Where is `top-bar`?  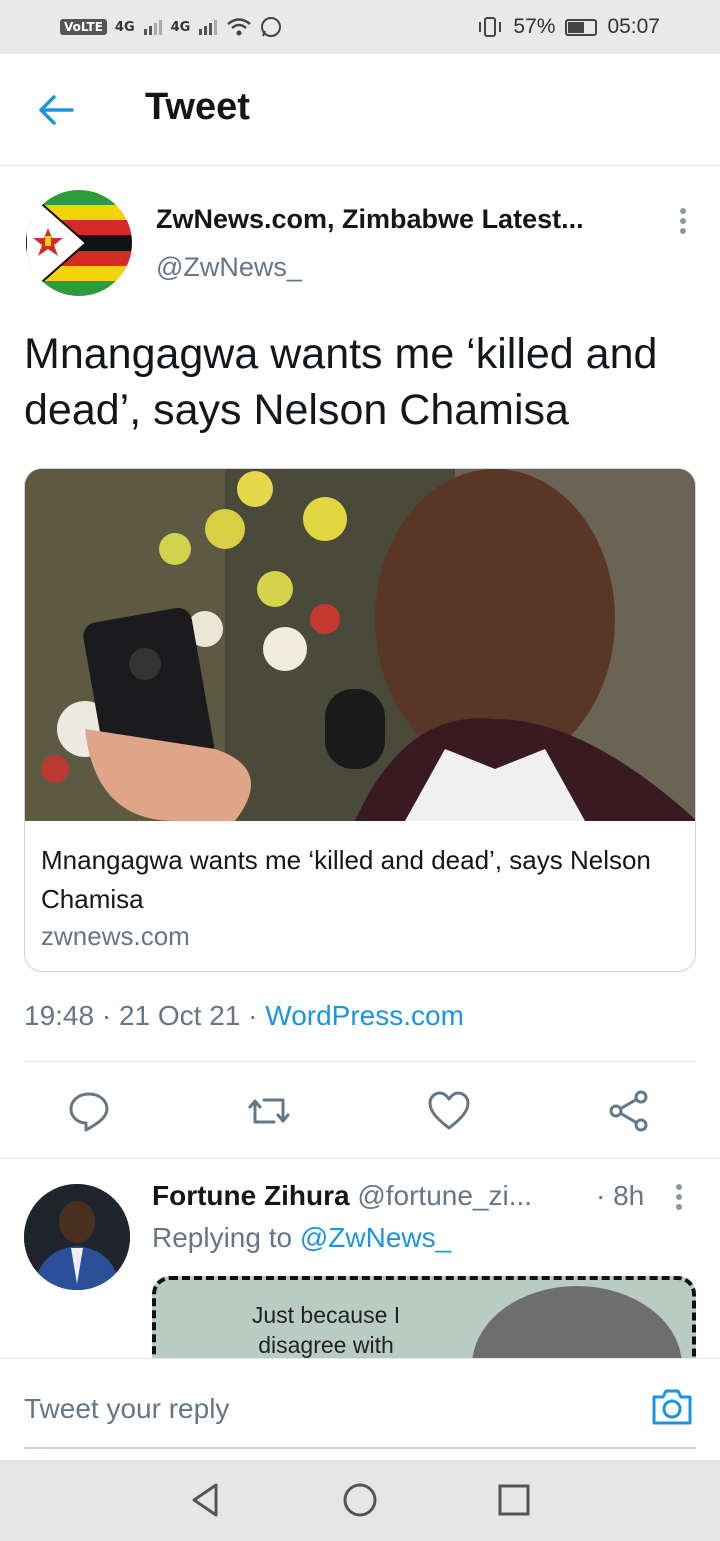
top-bar is located at coordinates (360, 110).